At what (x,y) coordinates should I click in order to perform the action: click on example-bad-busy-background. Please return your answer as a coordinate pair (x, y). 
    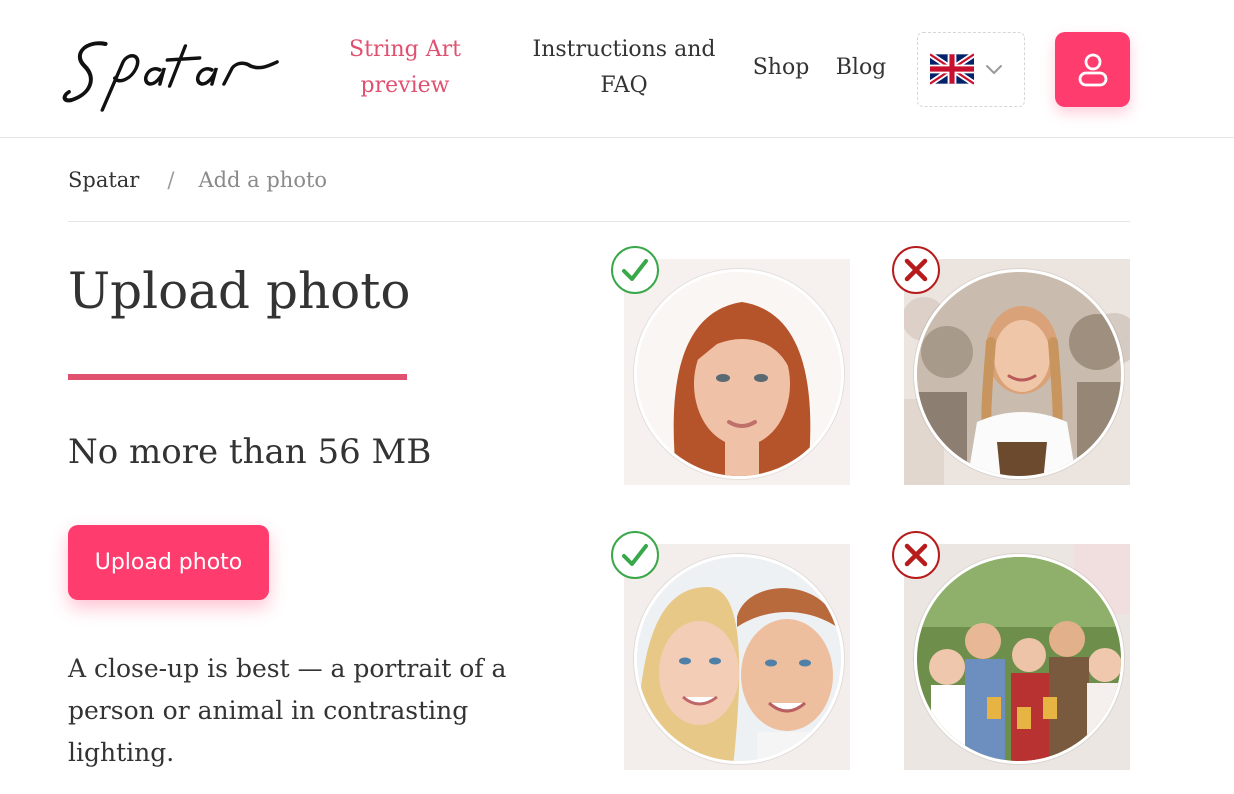
    Looking at the image, I should click on (1017, 372).